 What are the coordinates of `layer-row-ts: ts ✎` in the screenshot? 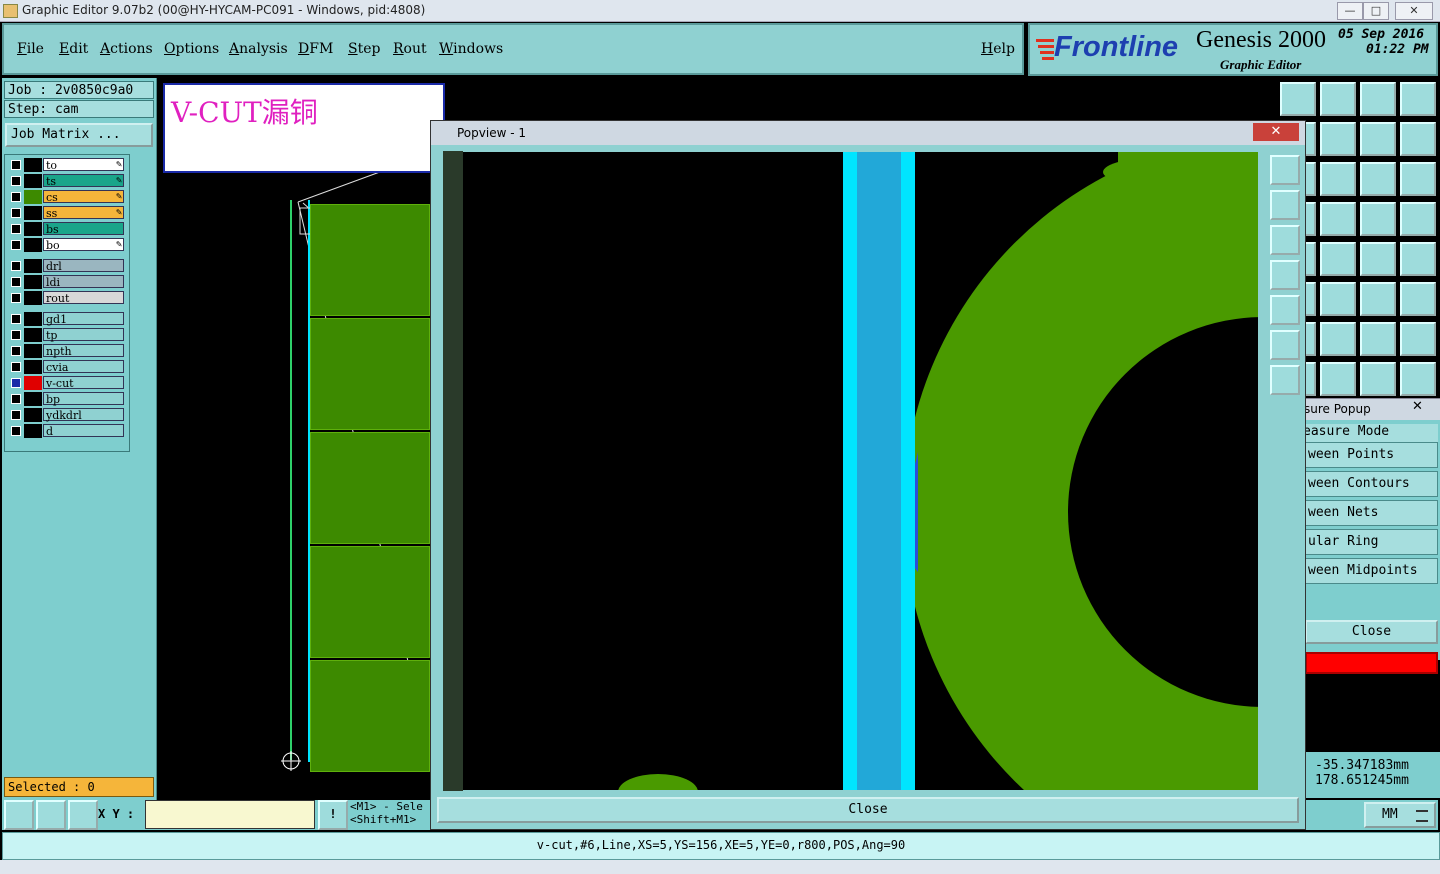 It's located at (66, 181).